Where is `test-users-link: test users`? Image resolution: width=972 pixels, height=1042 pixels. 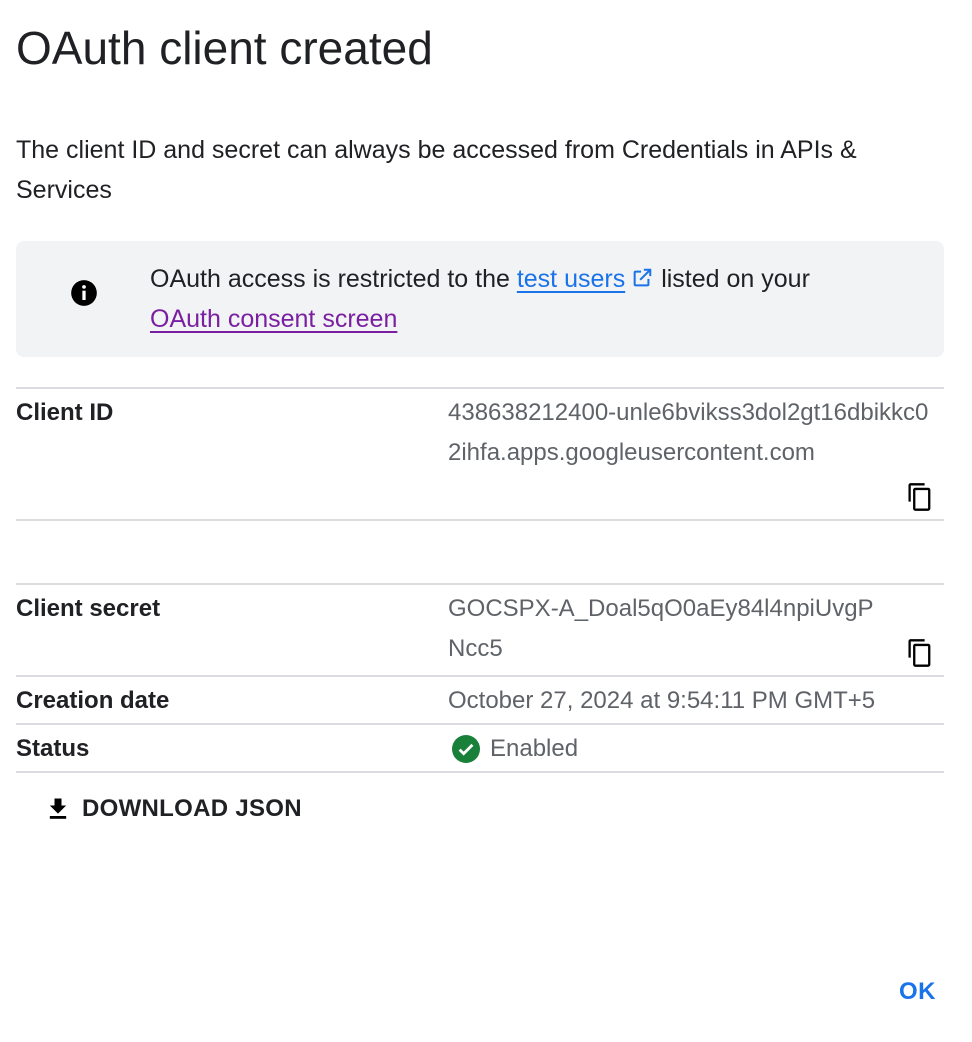 test-users-link: test users is located at coordinates (571, 279).